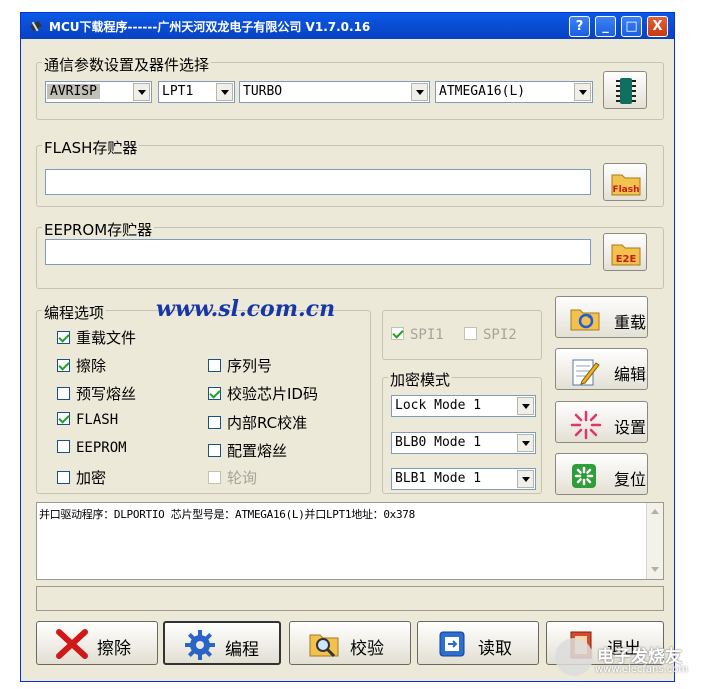 This screenshot has height=689, width=703. I want to click on checkbox-spi1: SPI1, so click(417, 335).